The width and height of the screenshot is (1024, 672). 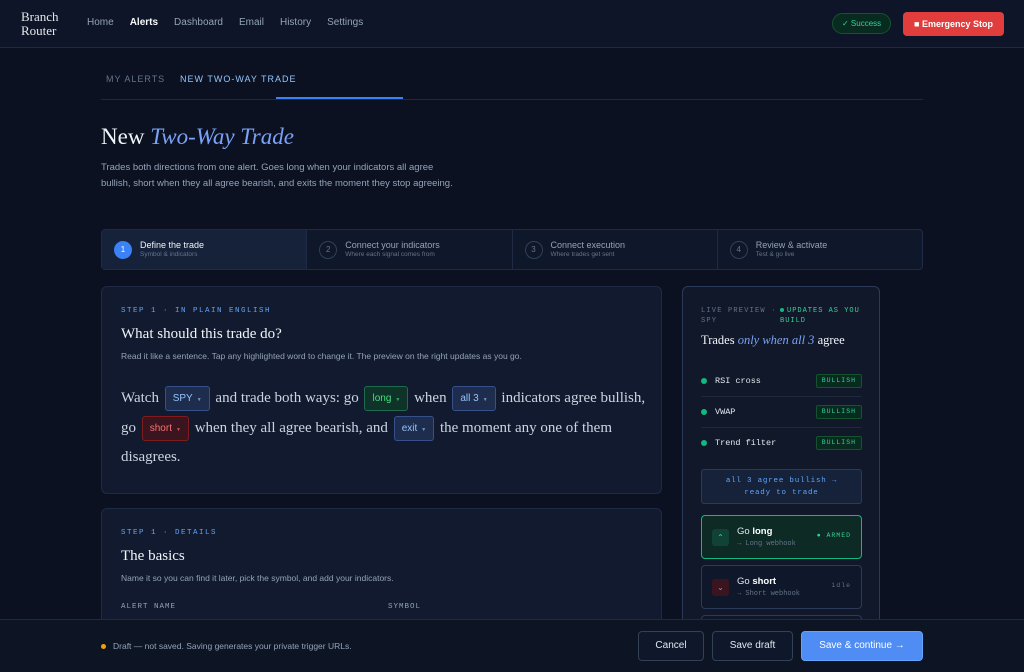 What do you see at coordinates (782, 310) in the screenshot?
I see `live-dot-icon` at bounding box center [782, 310].